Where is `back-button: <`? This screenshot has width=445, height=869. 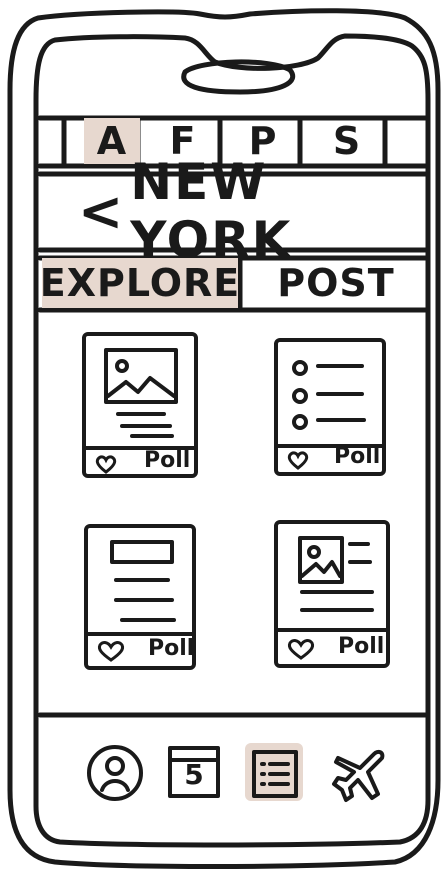 back-button: < is located at coordinates (101, 211).